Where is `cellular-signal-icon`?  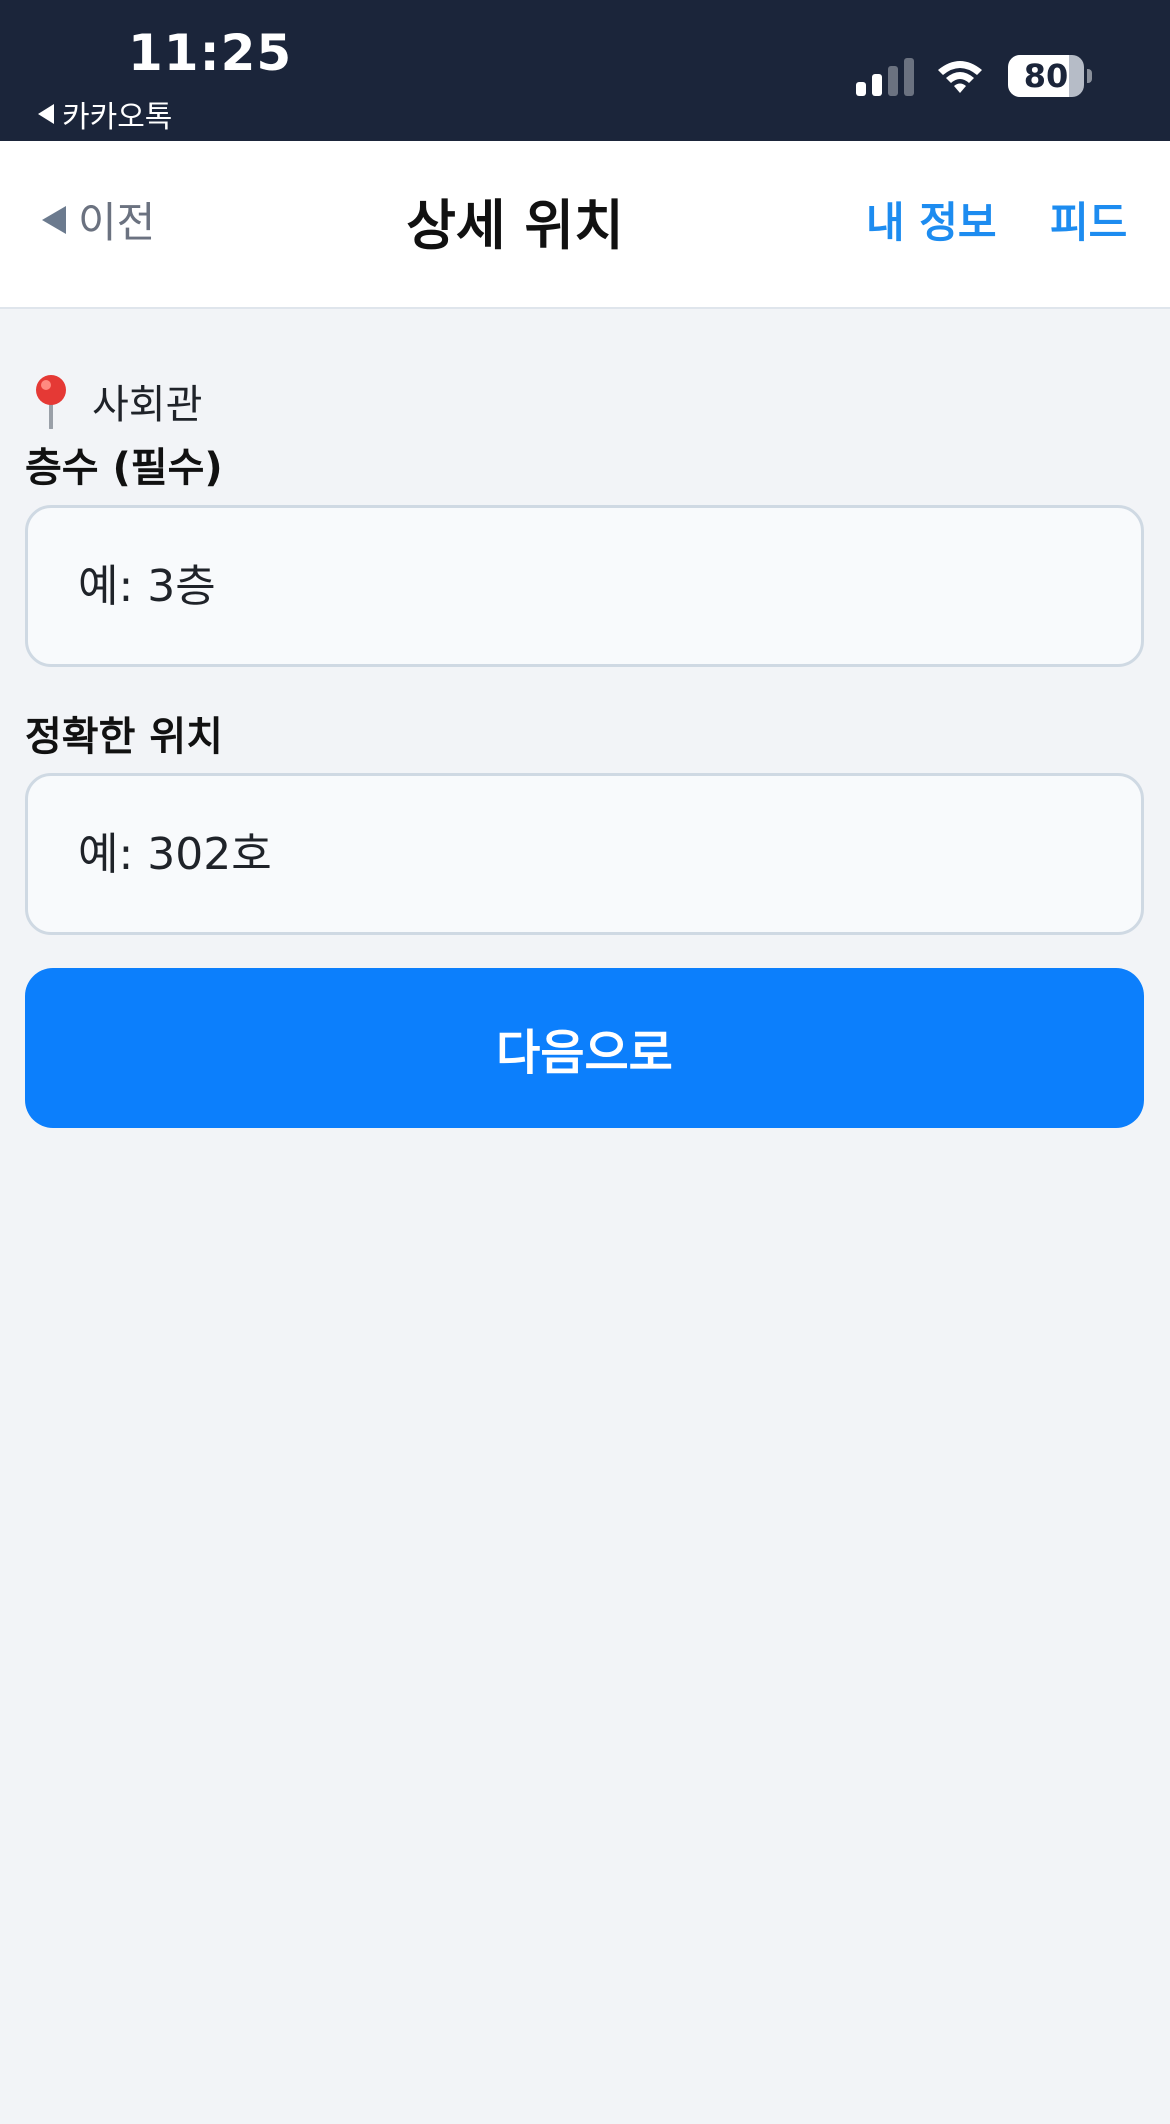 cellular-signal-icon is located at coordinates (885, 77).